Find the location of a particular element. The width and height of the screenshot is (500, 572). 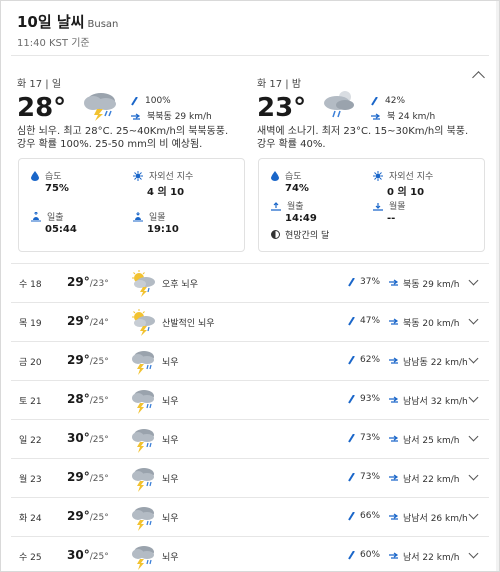

day-sunset: 일몰 19:10 is located at coordinates (156, 222).